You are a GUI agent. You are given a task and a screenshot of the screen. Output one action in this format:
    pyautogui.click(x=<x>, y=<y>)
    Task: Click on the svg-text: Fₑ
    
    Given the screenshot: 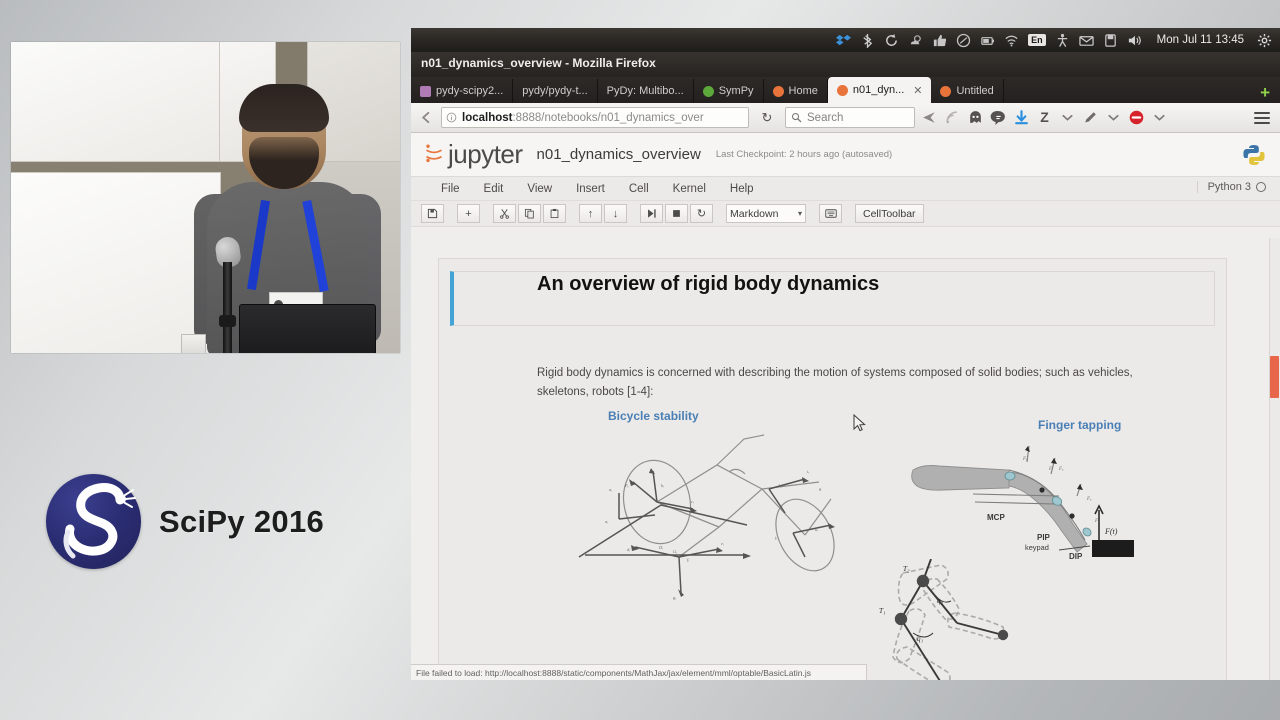 What is the action you would take?
    pyautogui.click(x=626, y=485)
    